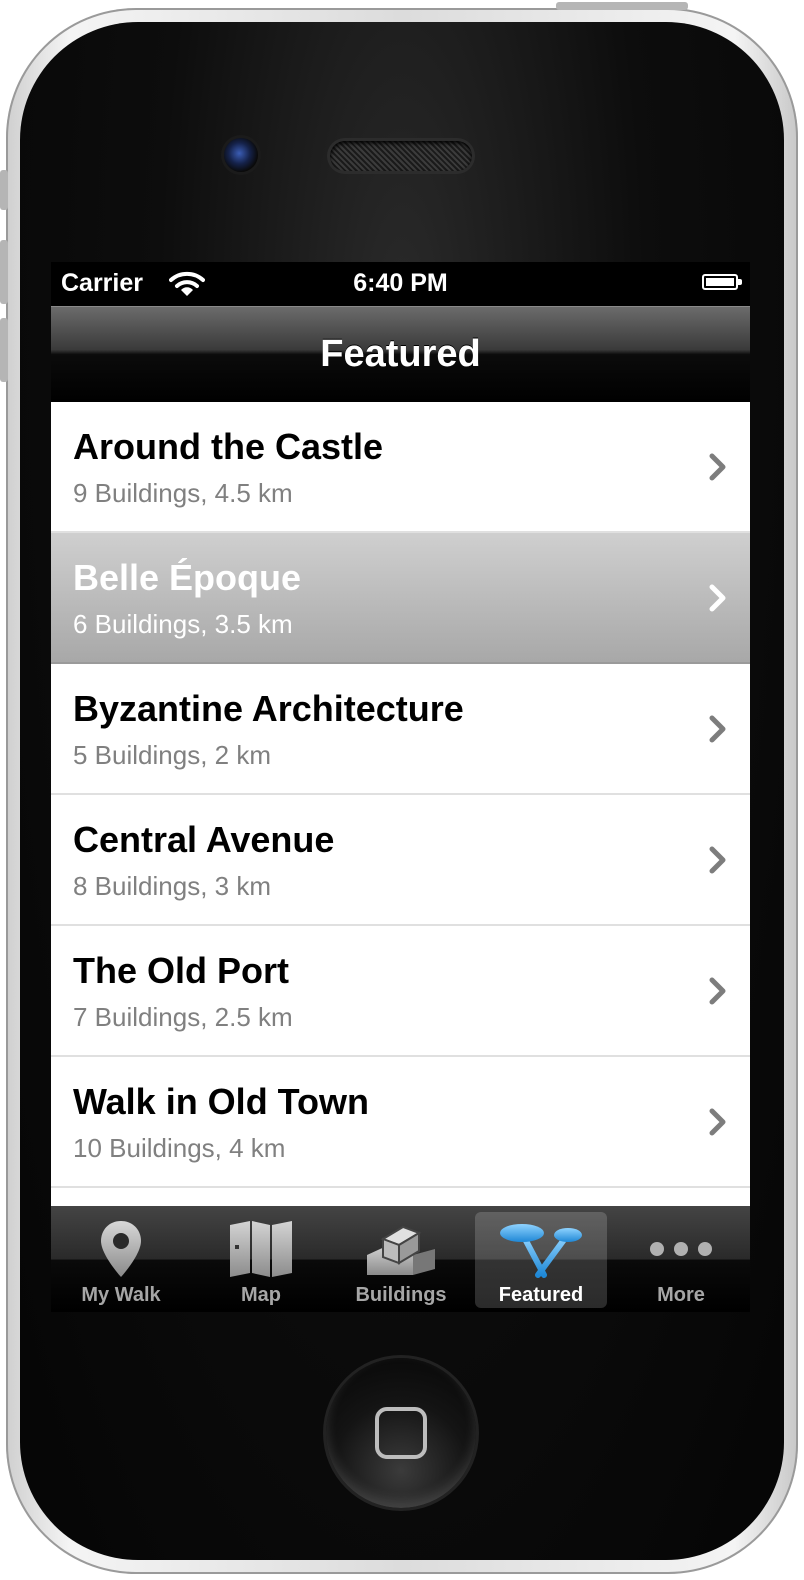  I want to click on walk-row-around-the-castle: Around the Castle 9 Buildings, 4.5 km, so click(400, 467).